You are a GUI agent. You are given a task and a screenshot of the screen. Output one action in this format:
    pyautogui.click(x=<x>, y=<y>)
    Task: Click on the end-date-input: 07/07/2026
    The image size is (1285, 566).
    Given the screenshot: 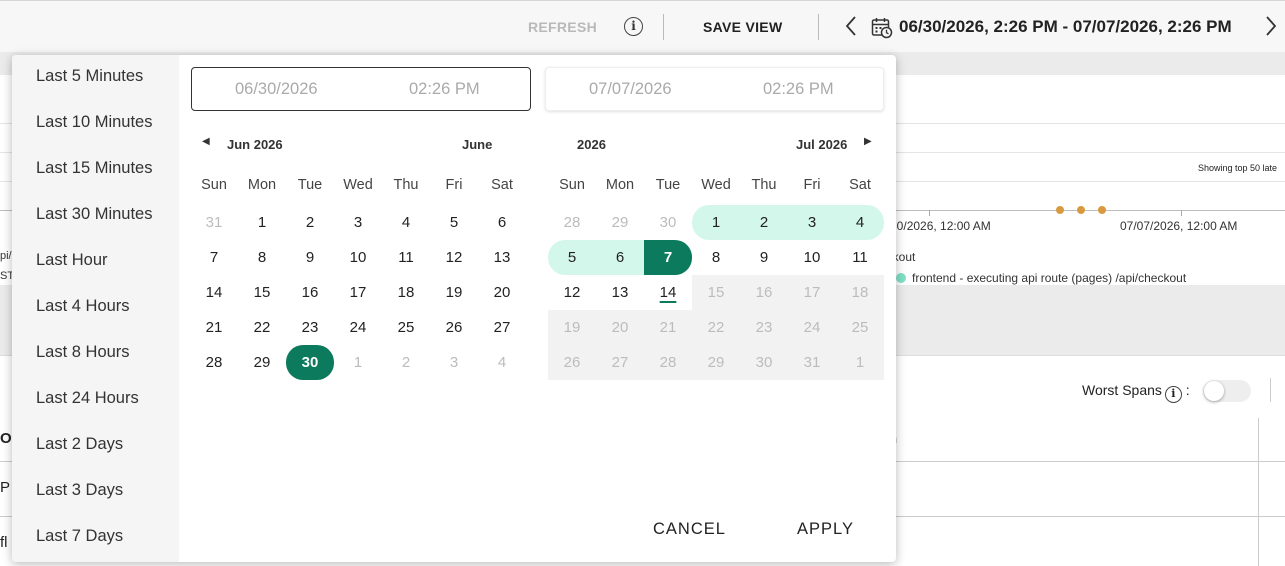 What is the action you would take?
    pyautogui.click(x=630, y=89)
    